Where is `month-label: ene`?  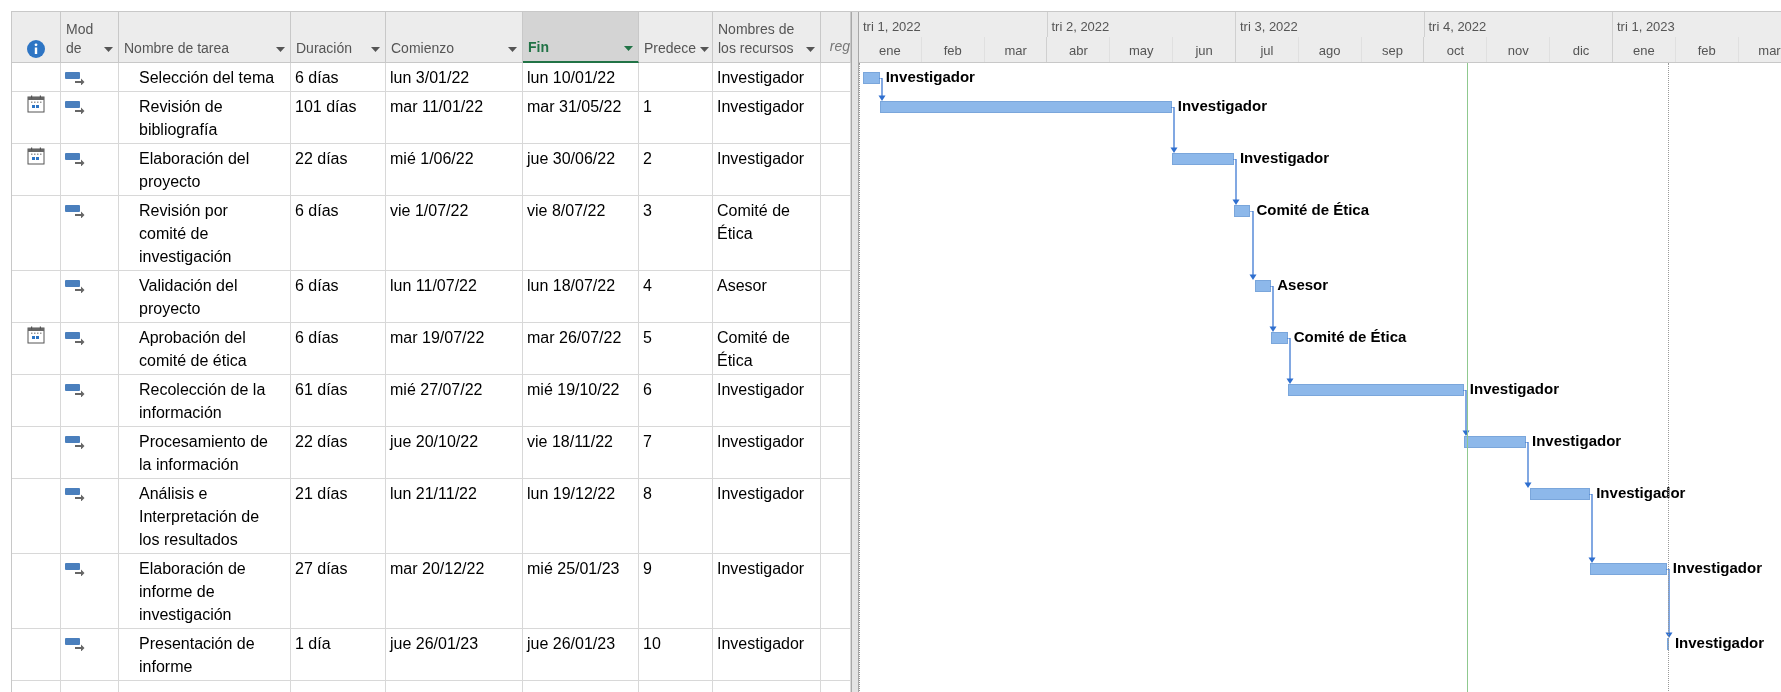
month-label: ene is located at coordinates (890, 51).